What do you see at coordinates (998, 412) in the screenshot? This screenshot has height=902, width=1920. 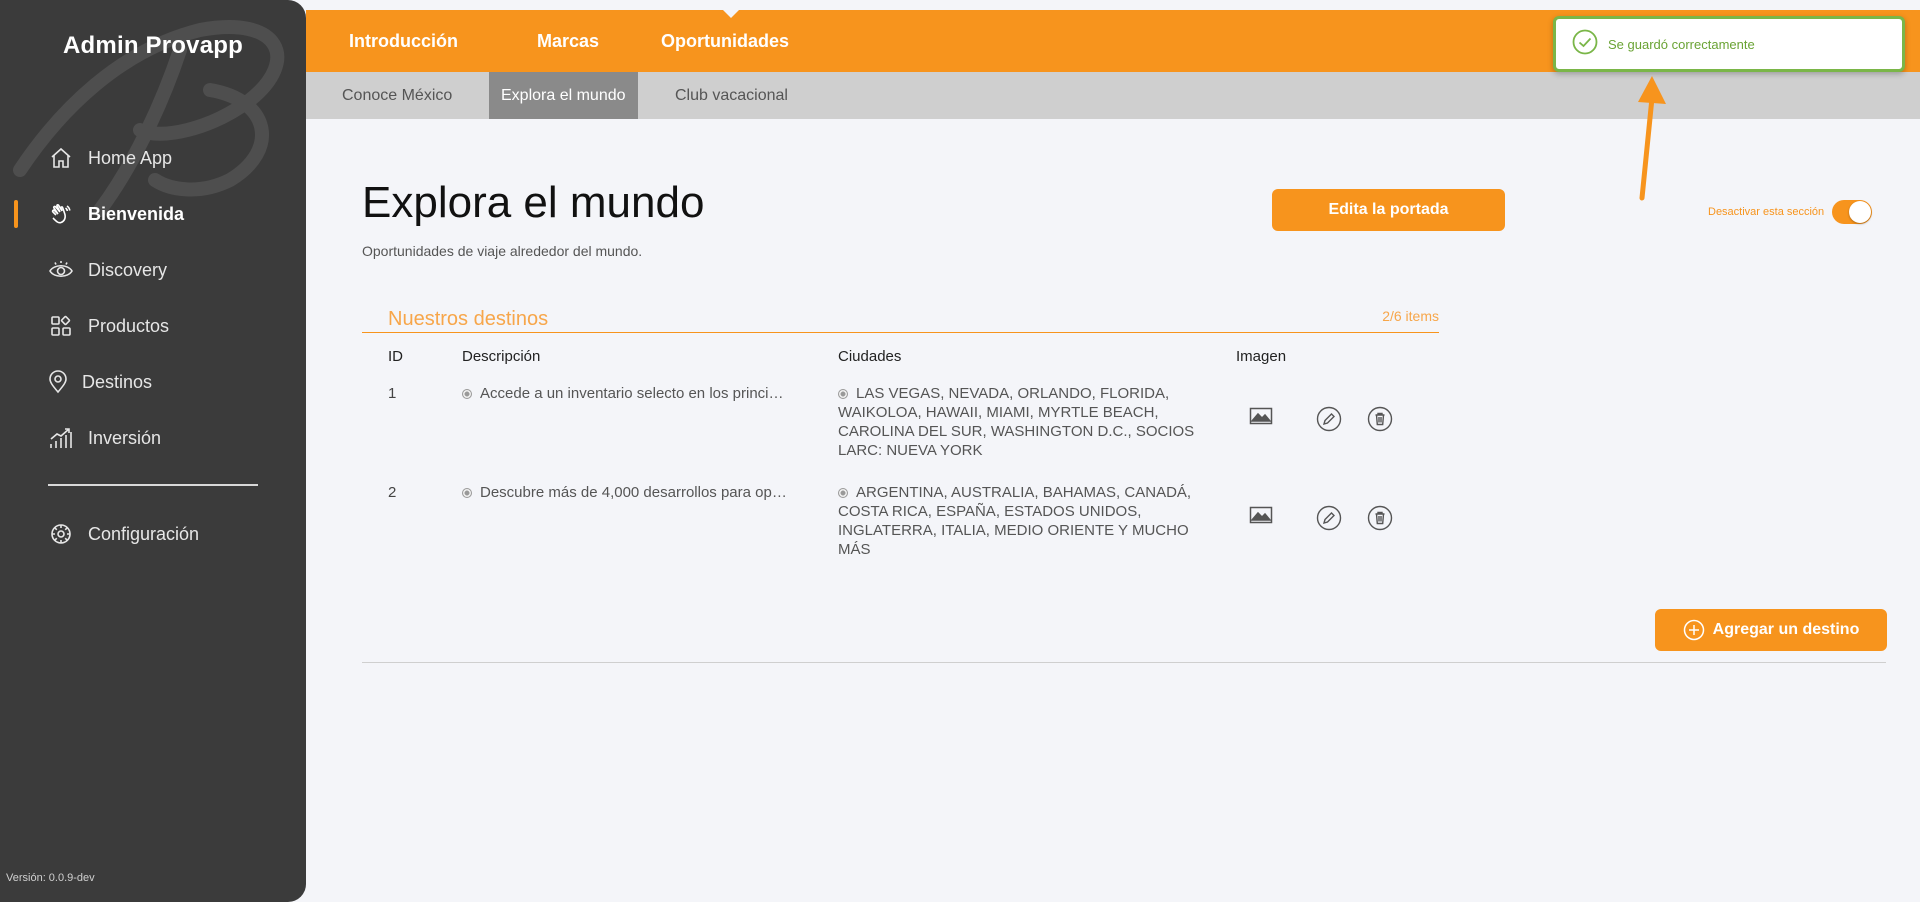 I see `ciudades-line: WAIKOLOA, HAWAII, MIAMI, MYRTLE BEACH,` at bounding box center [998, 412].